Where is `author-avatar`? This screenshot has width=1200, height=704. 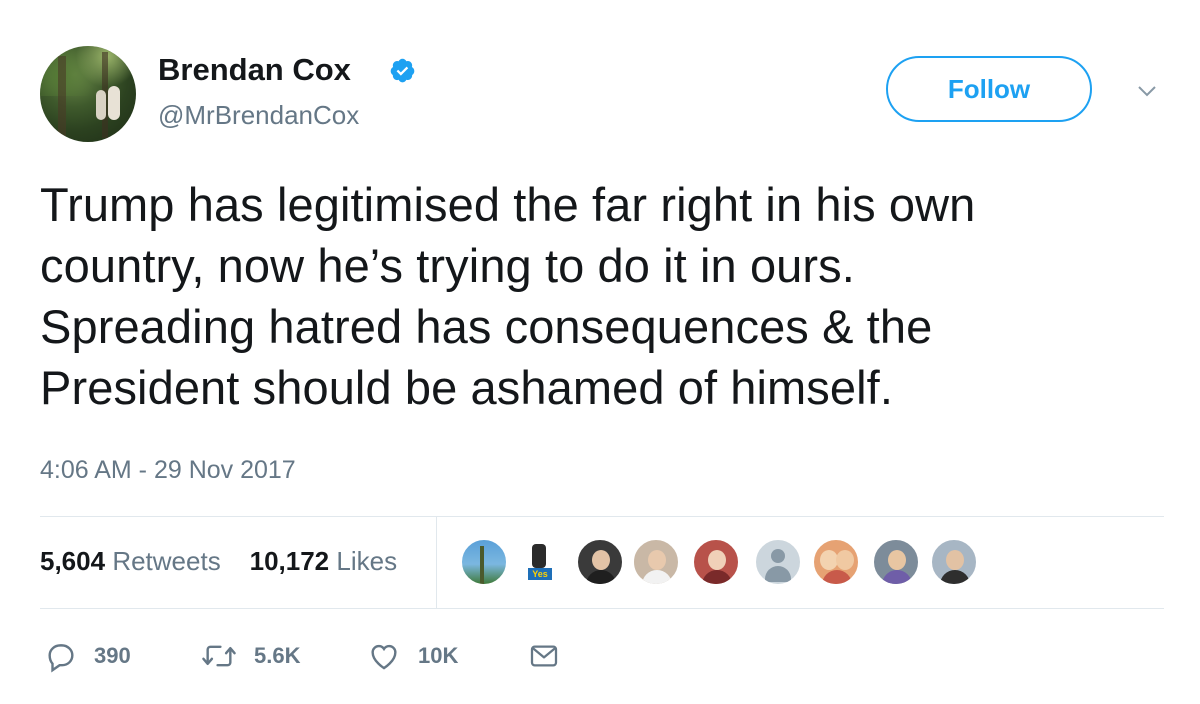
author-avatar is located at coordinates (88, 94).